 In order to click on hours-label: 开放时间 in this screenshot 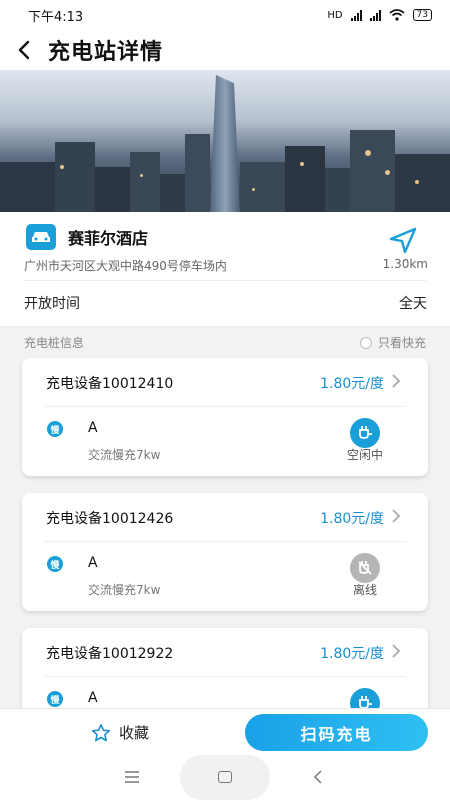, I will do `click(52, 304)`.